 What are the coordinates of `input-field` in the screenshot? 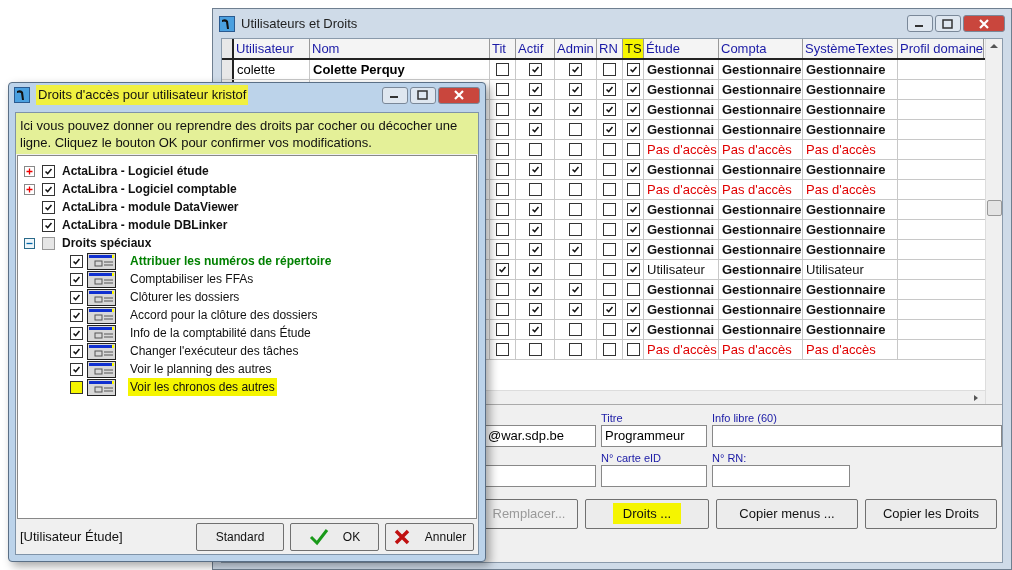 It's located at (857, 436).